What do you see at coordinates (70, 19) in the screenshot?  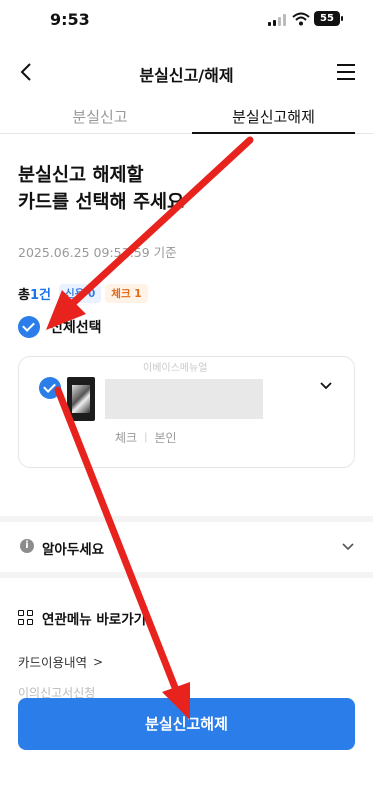 I see `status-time: 9:53` at bounding box center [70, 19].